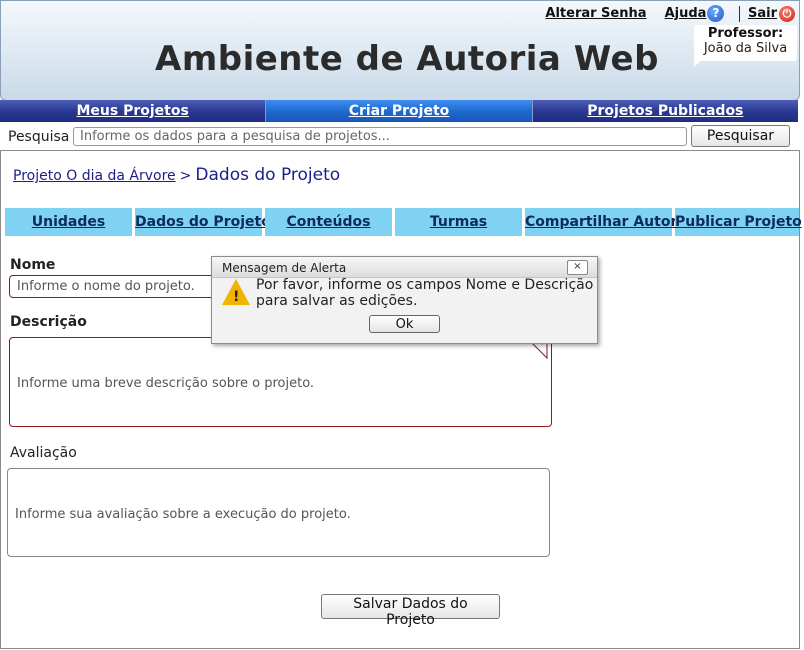 Image resolution: width=804 pixels, height=650 pixels. I want to click on name-placeholder: Informe o nome do projeto., so click(106, 286).